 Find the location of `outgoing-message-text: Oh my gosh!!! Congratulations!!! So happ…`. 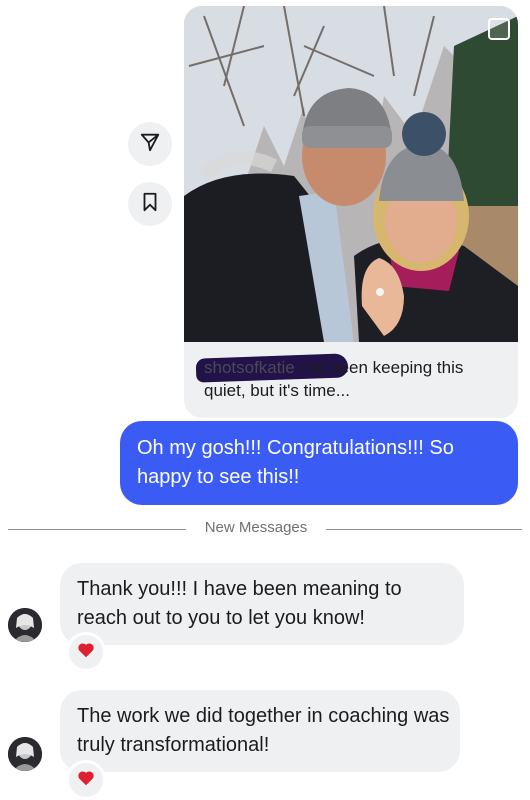

outgoing-message-text: Oh my gosh!!! Congratulations!!! So happ… is located at coordinates (295, 462).